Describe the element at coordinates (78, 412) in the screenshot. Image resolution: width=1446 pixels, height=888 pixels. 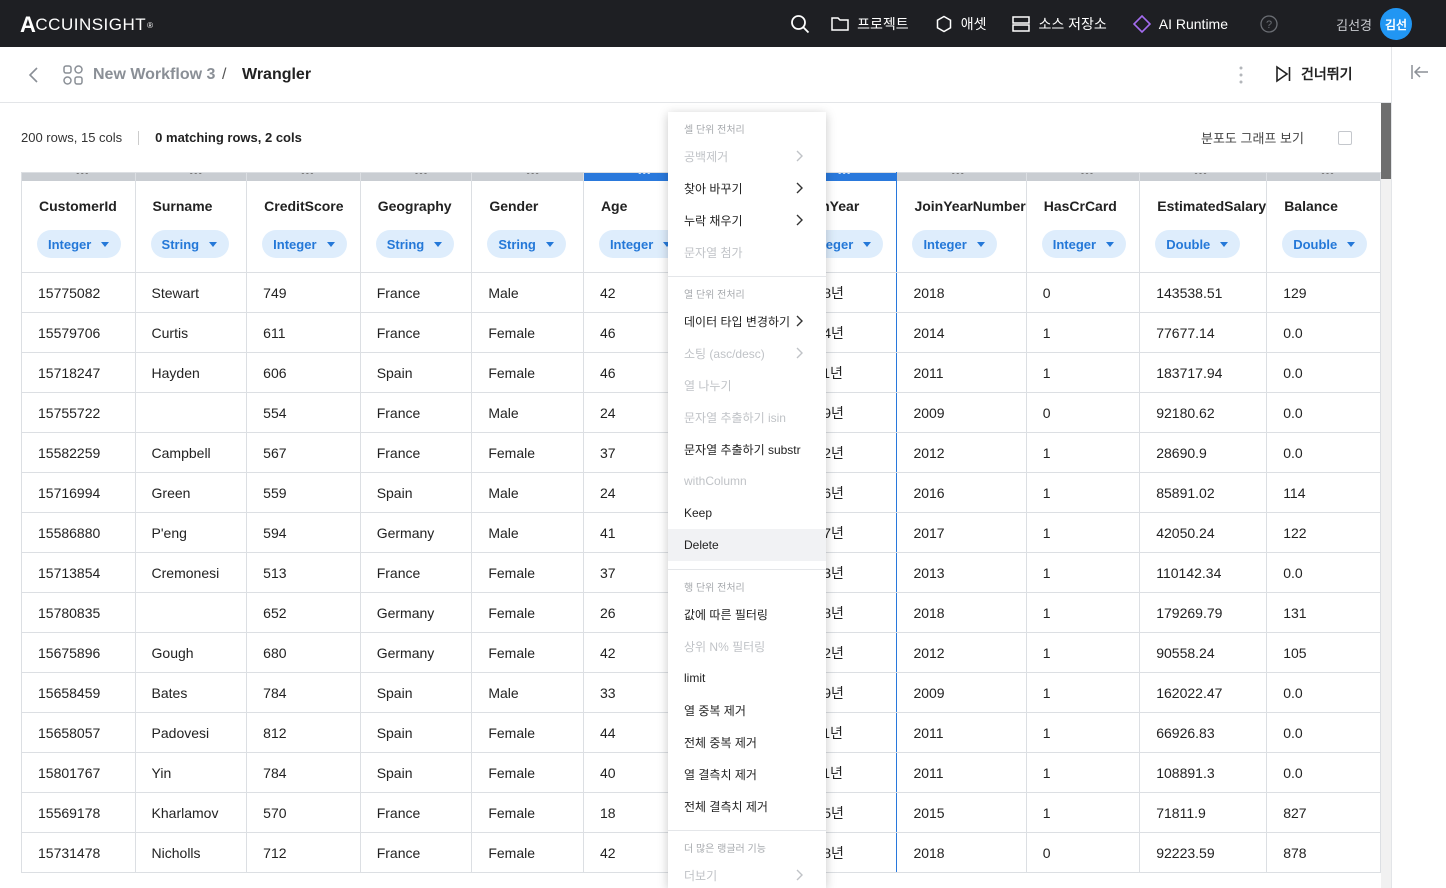
I see `table-cell: 15755722` at that location.